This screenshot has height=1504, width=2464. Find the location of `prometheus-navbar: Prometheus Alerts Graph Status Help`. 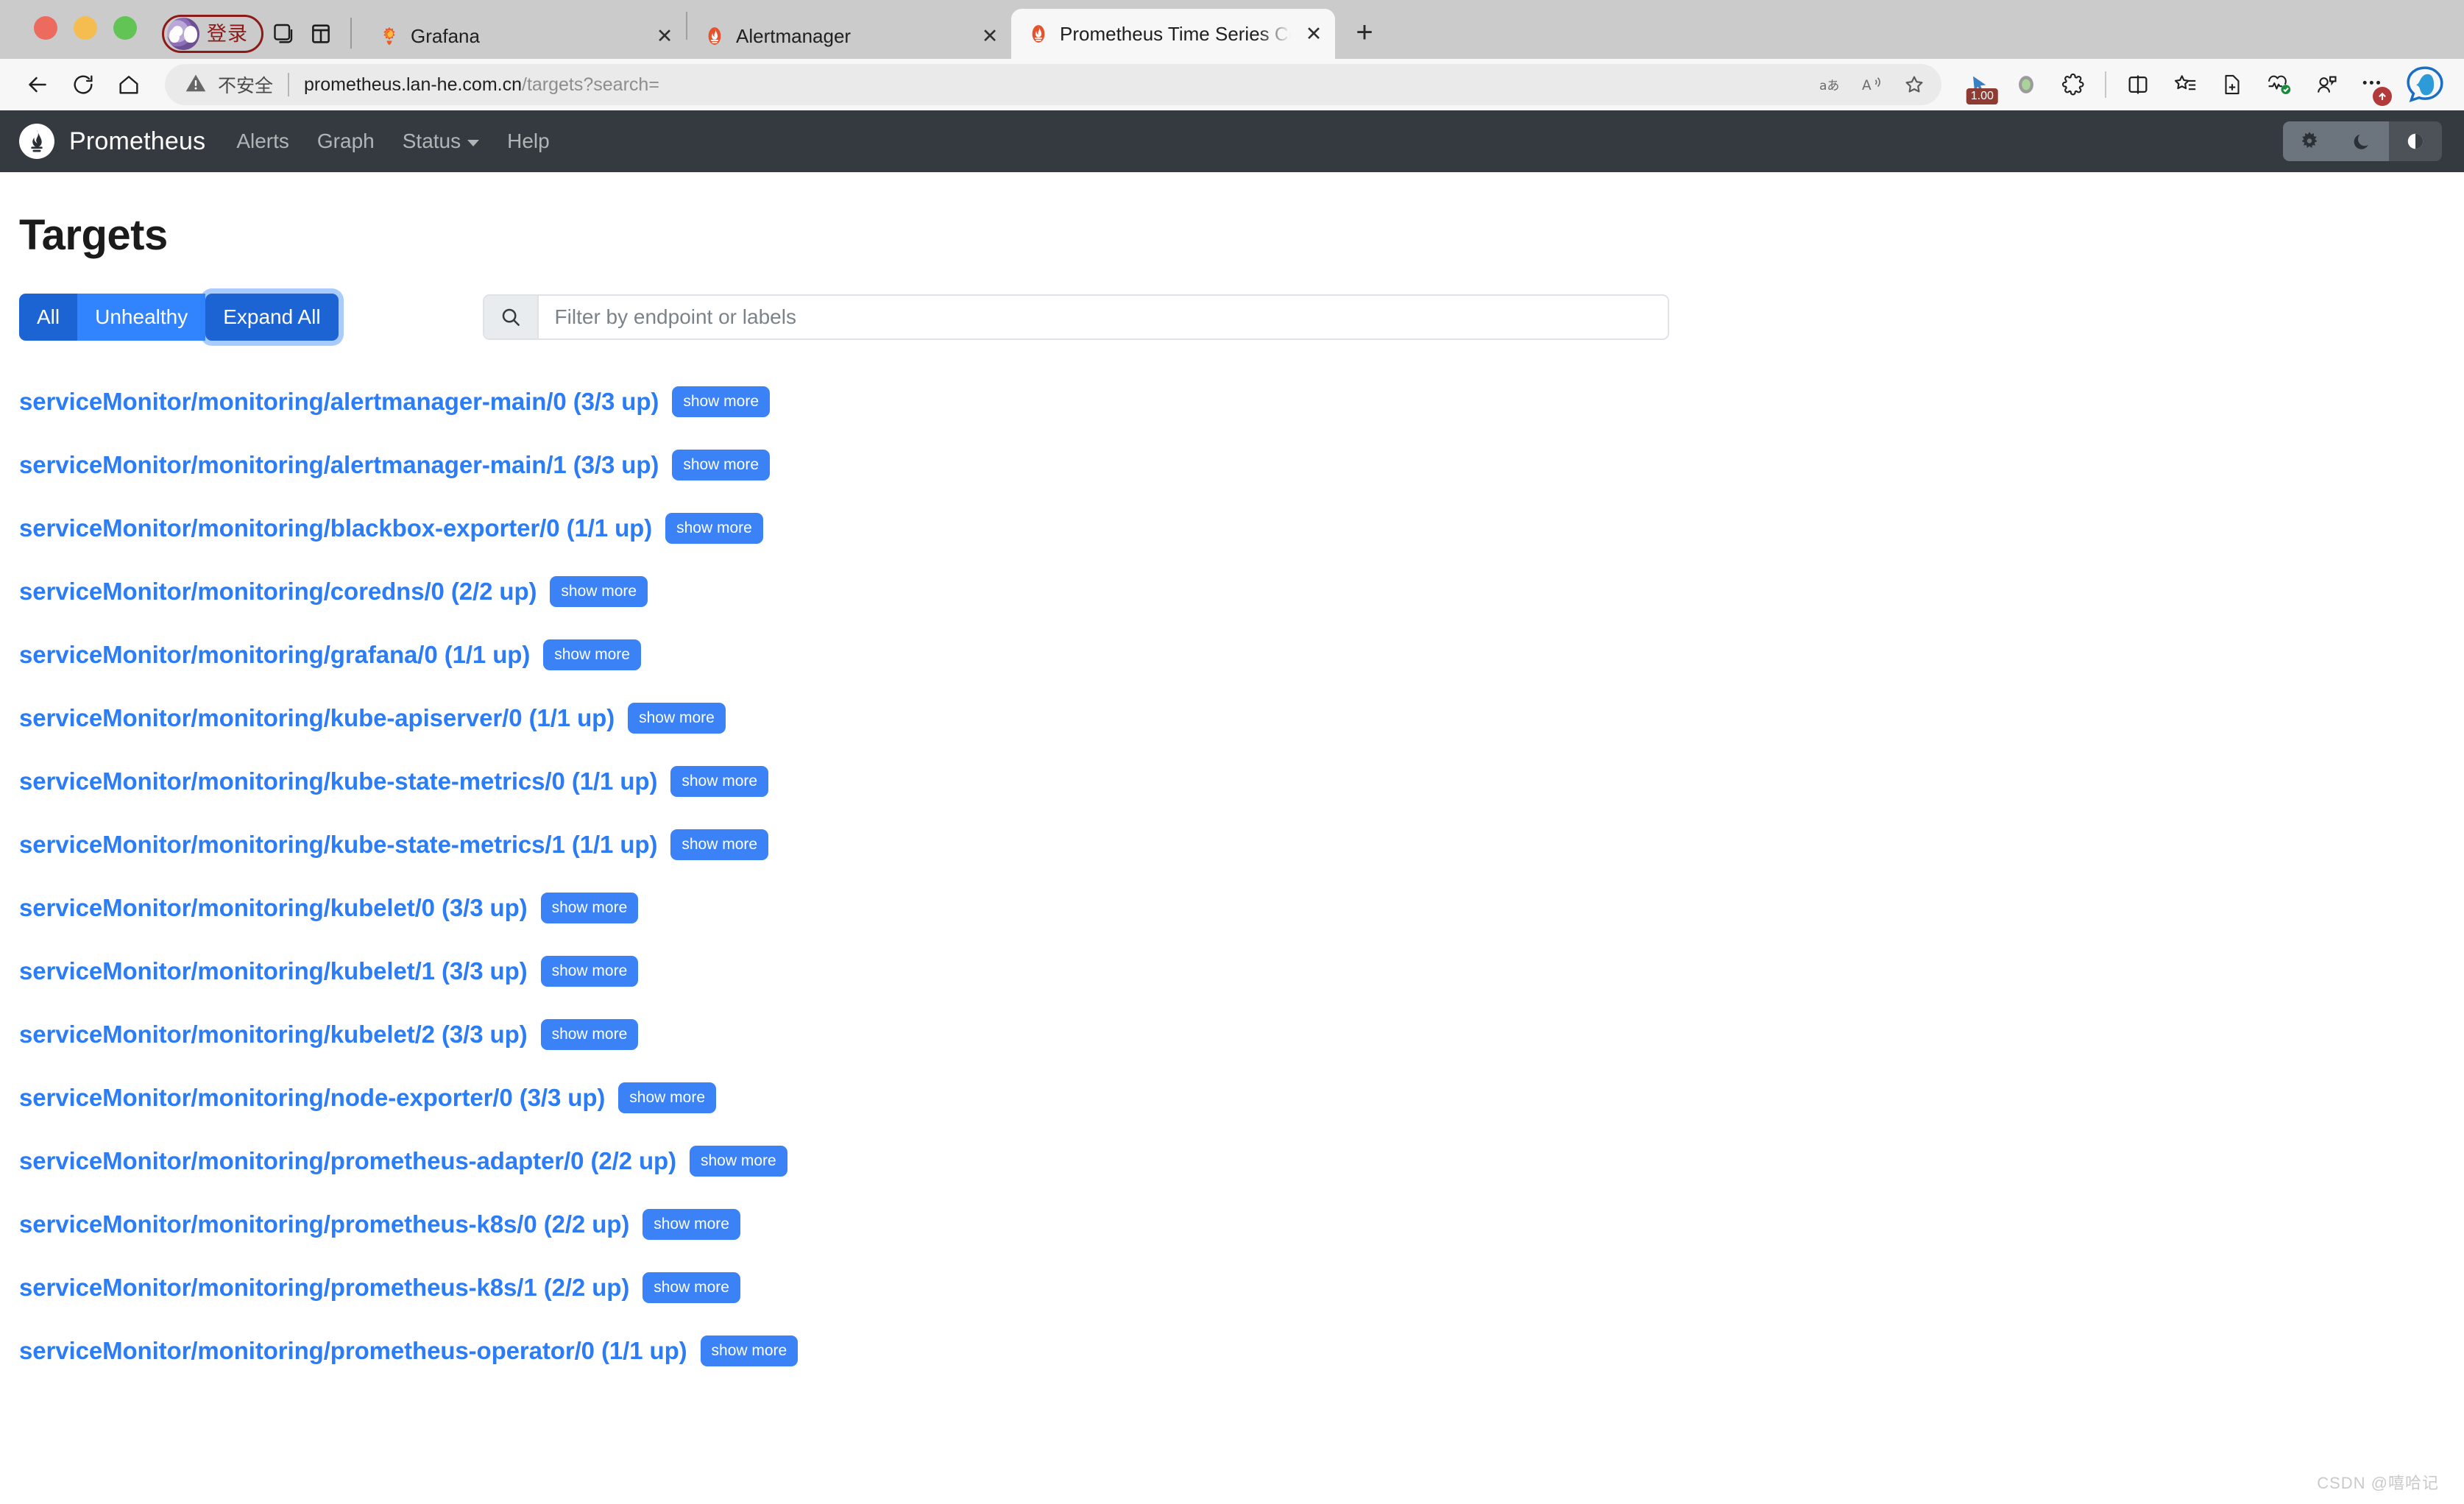

prometheus-navbar: Prometheus Alerts Graph Status Help is located at coordinates (1232, 141).